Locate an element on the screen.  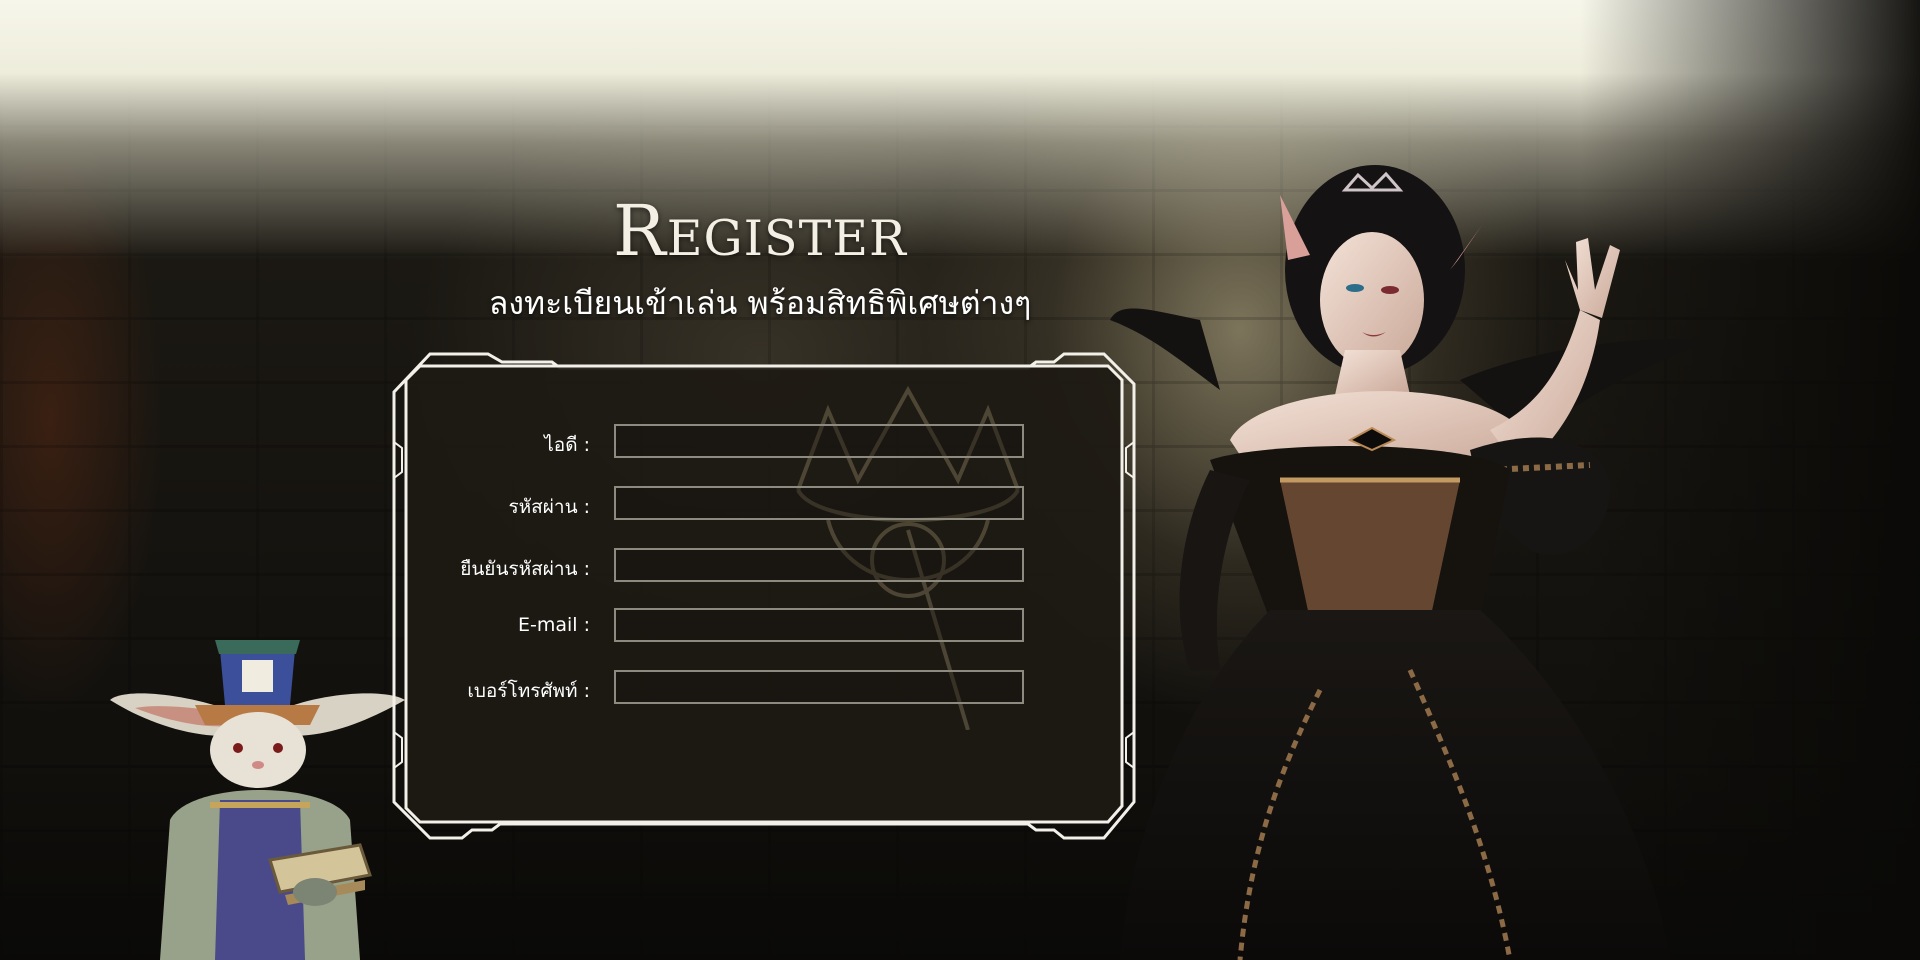
confirm-password-input is located at coordinates (819, 565).